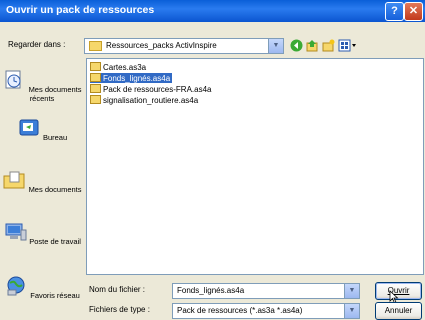 This screenshot has width=425, height=320. I want to click on place-my-documents: Mes documents, so click(42, 182).